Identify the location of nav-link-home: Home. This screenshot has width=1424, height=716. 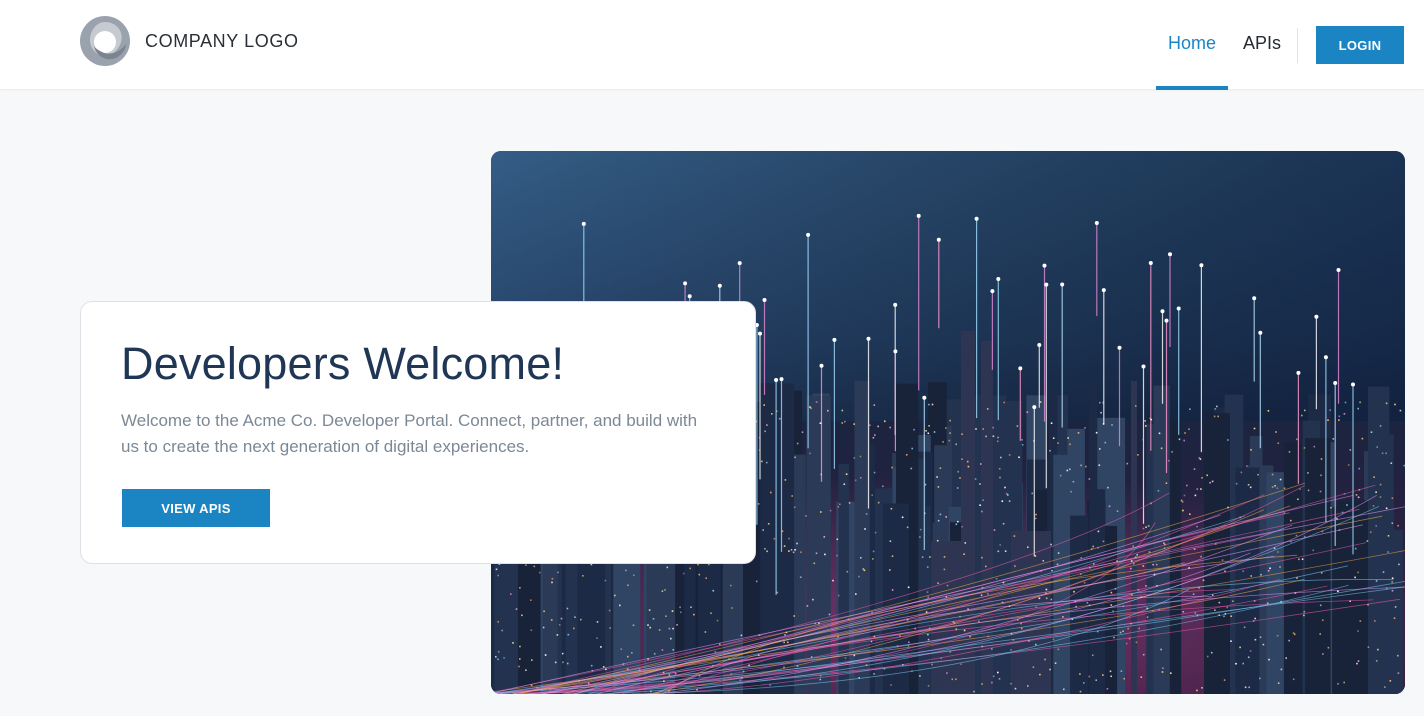
(1192, 45).